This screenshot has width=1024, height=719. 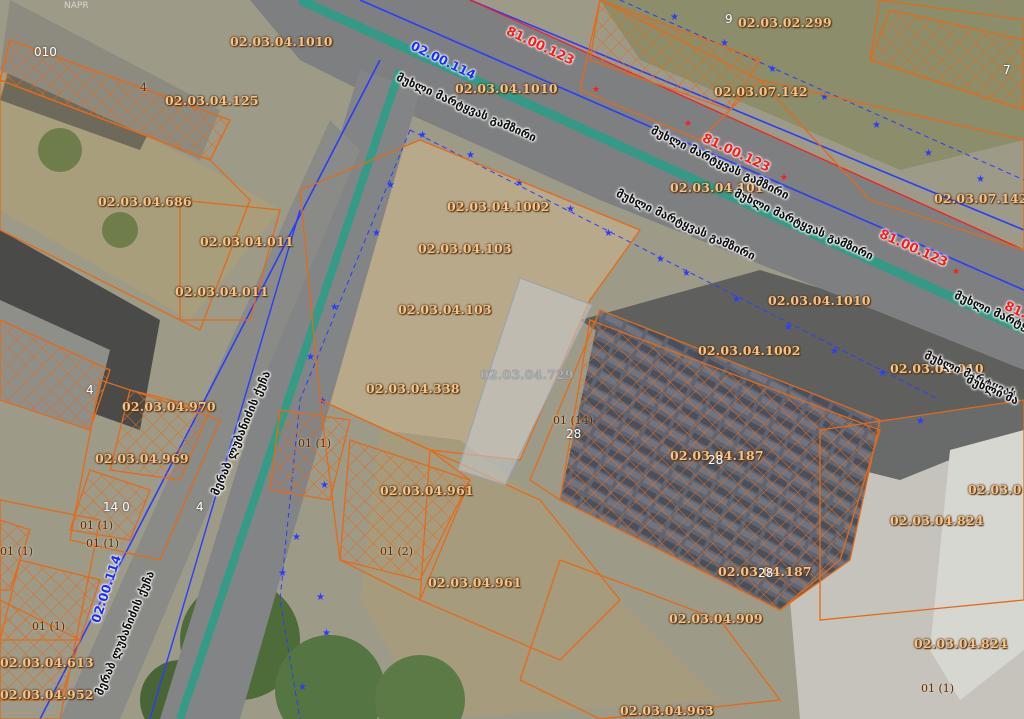 I want to click on watermark: NAPR, so click(x=76, y=6).